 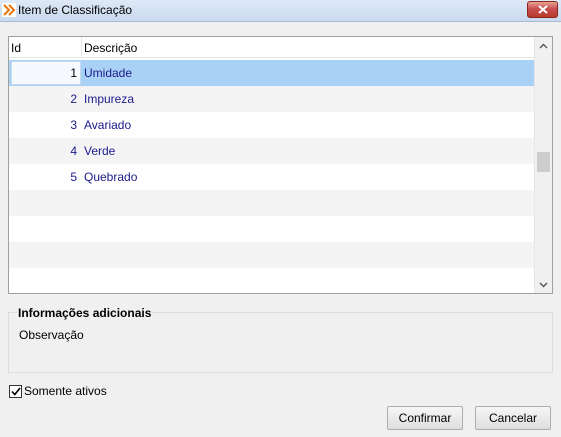 I want to click on chevron-up-icon, so click(x=543, y=45).